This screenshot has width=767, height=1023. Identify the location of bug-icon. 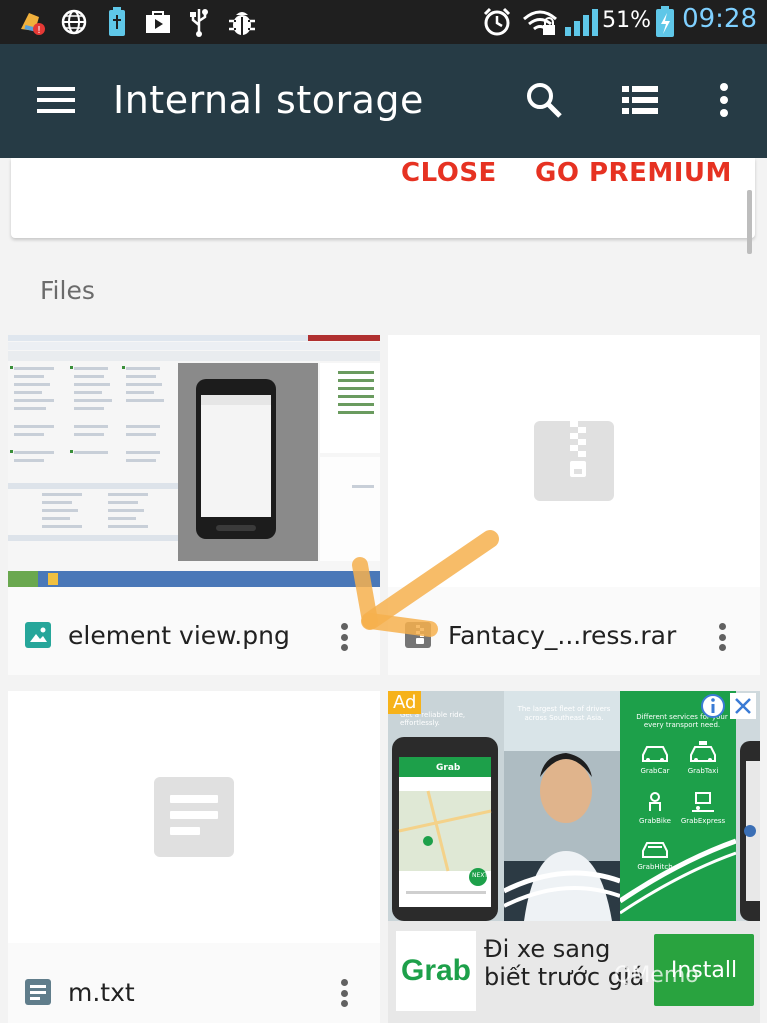
(242, 22).